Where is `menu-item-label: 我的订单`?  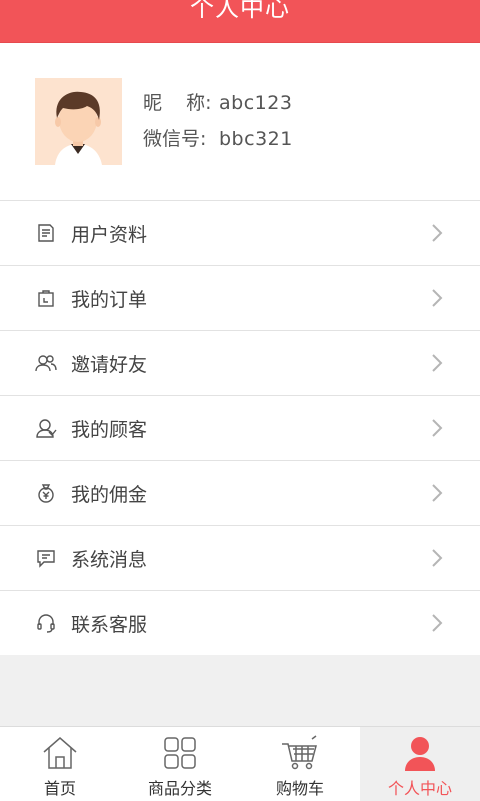
menu-item-label: 我的订单 is located at coordinates (109, 299).